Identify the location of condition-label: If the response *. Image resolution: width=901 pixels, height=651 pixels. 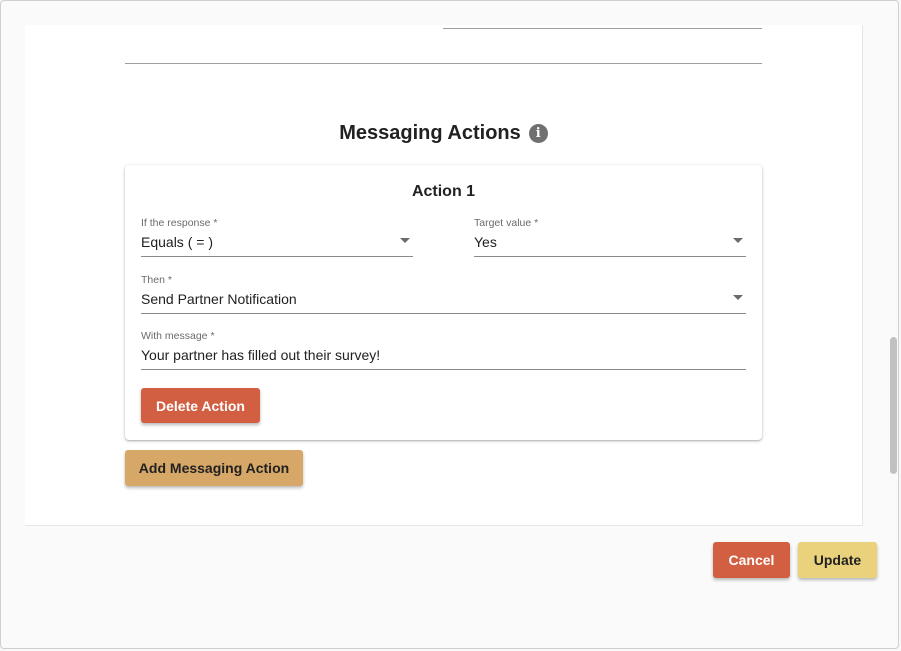
(179, 223).